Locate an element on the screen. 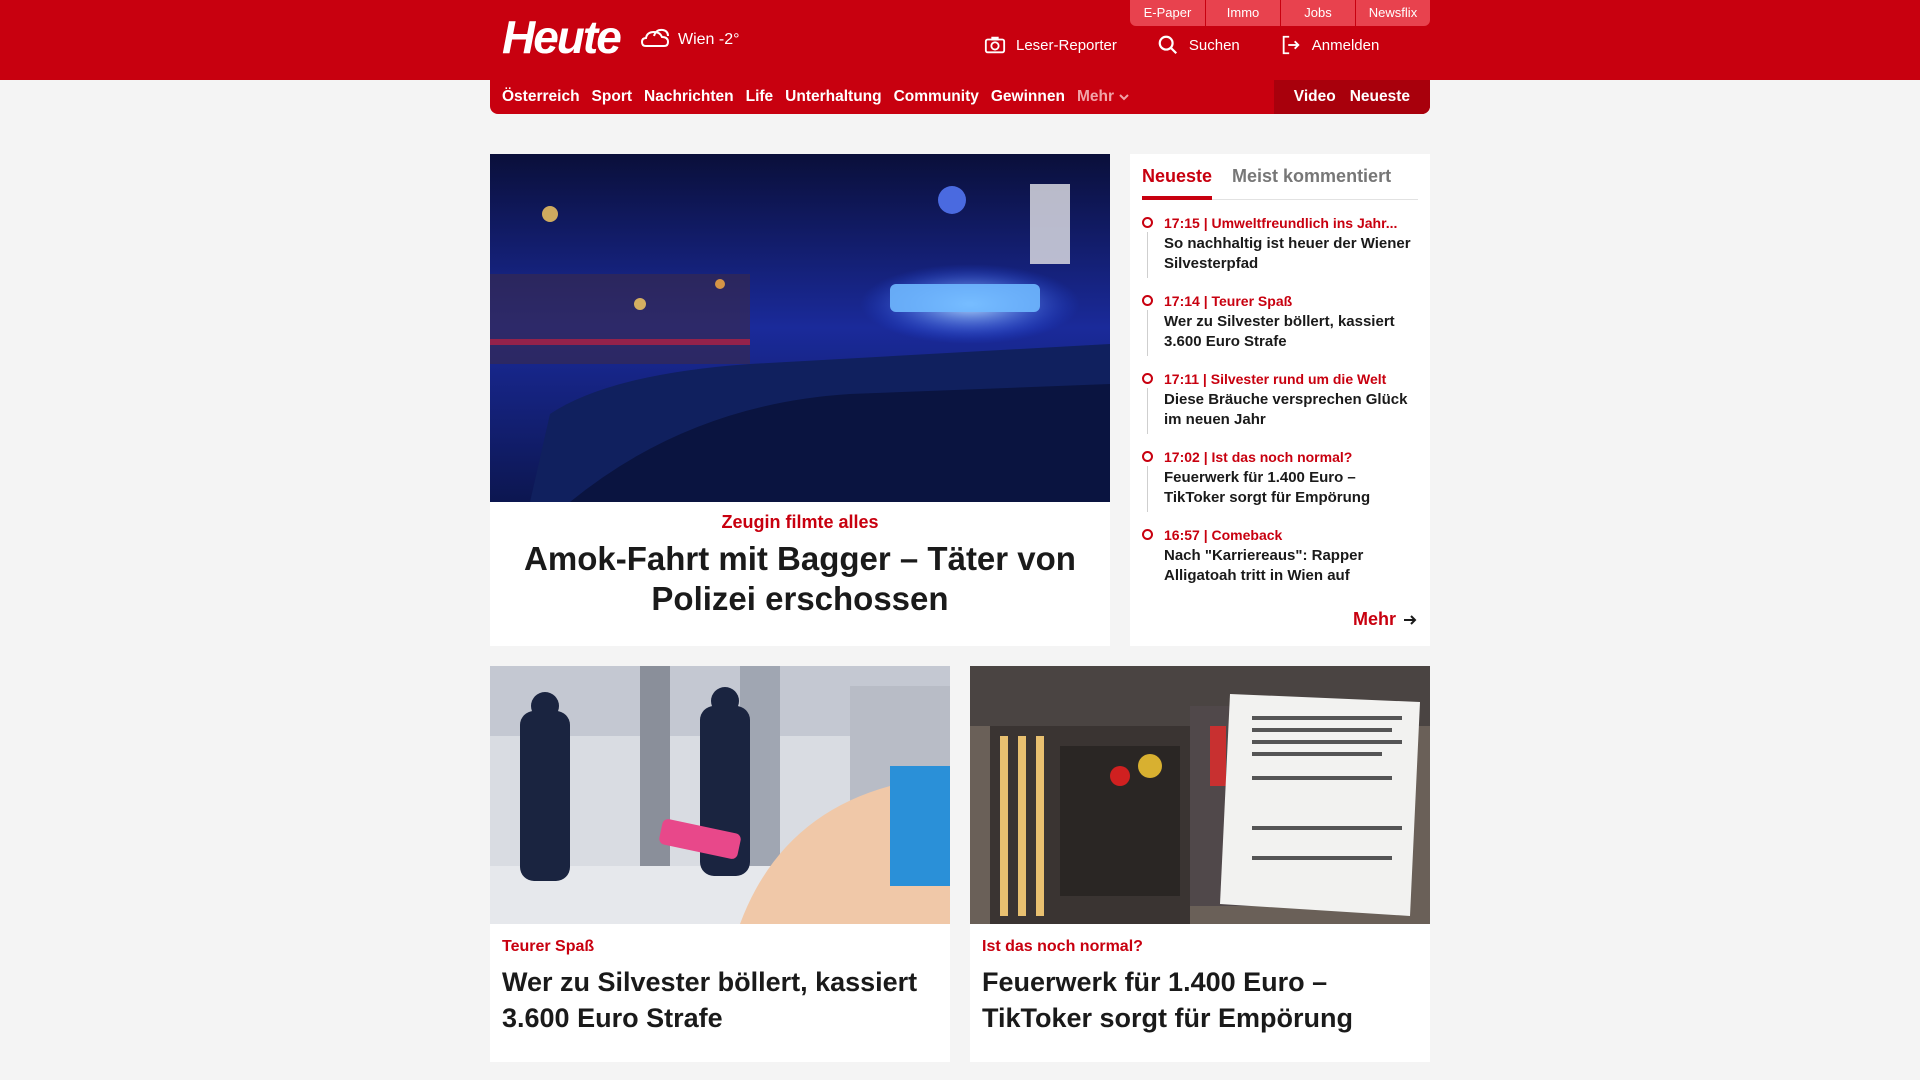 The height and width of the screenshot is (1080, 1920). timeline-kicker: 17:02 | Ist das noch normal? is located at coordinates (1258, 457).